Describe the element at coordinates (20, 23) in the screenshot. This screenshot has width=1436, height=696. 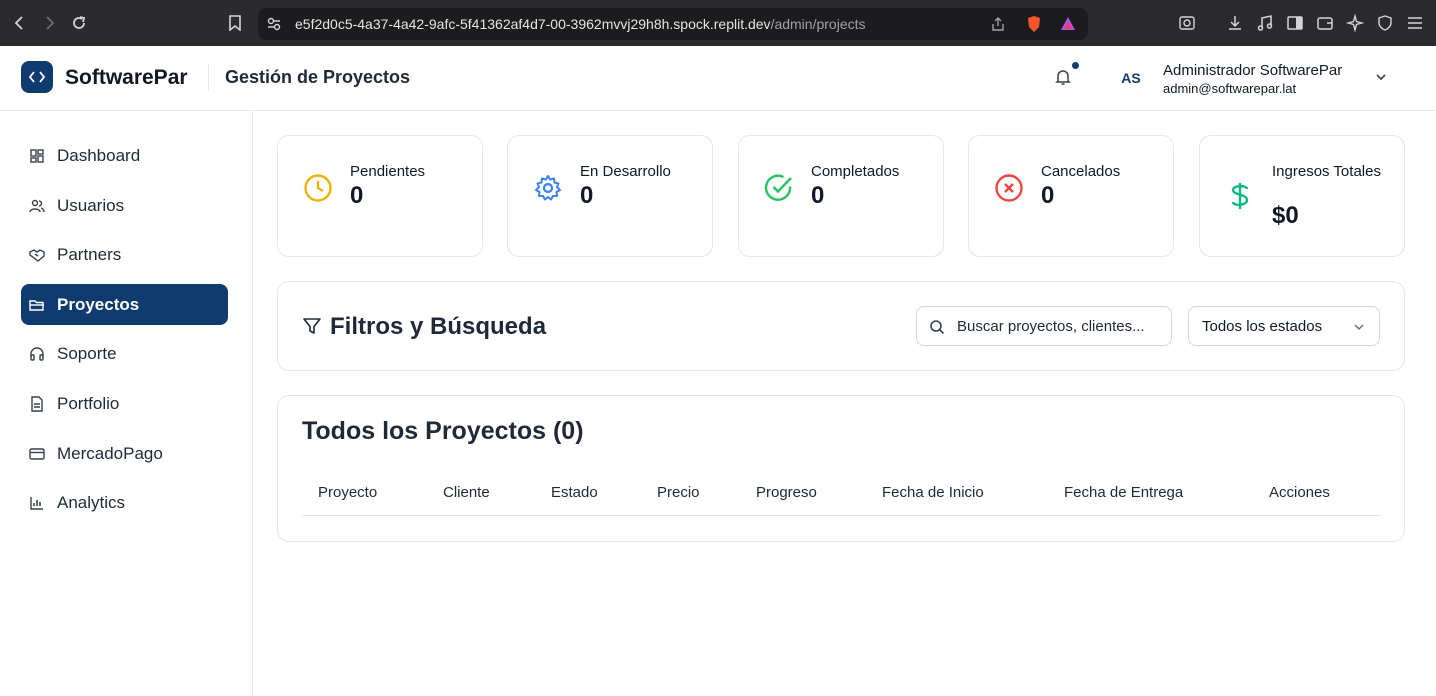
I see `back-icon` at that location.